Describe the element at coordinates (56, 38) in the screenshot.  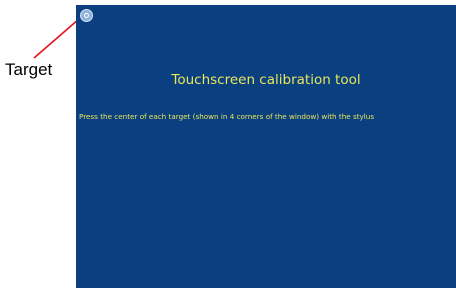
I see `annotation-pointer-stroke` at that location.